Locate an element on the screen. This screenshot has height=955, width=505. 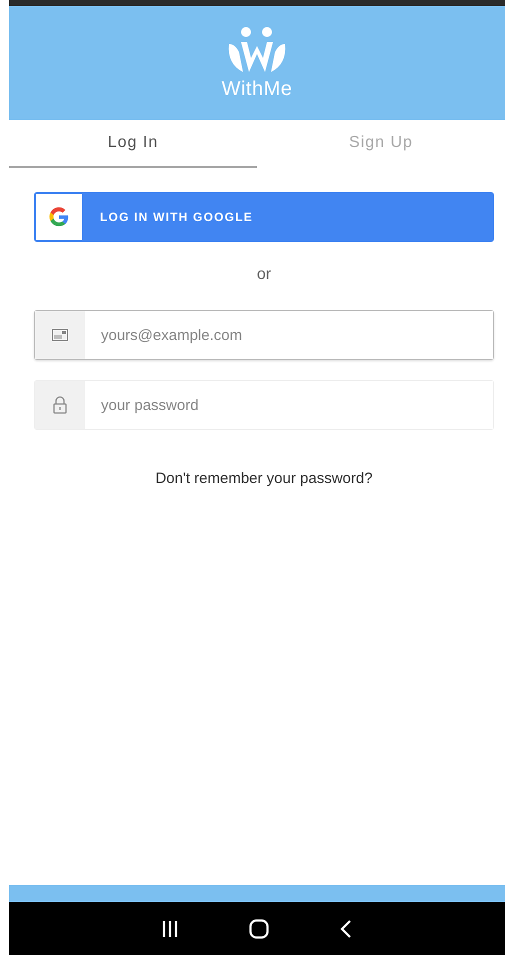
logo-text: WithMe is located at coordinates (257, 89).